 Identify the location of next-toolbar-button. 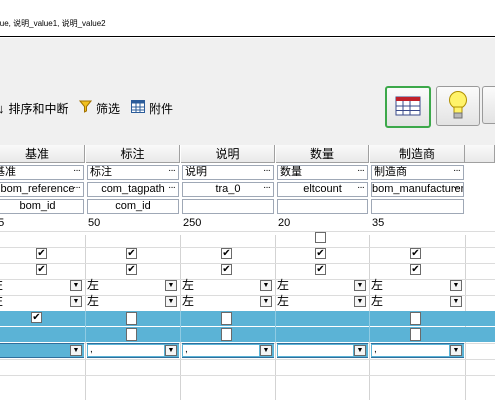
(488, 105).